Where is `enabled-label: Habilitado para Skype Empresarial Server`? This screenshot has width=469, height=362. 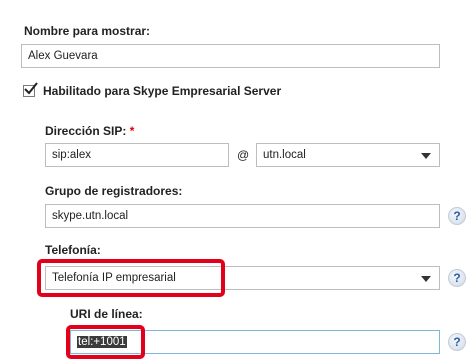
enabled-label: Habilitado para Skype Empresarial Server is located at coordinates (162, 91).